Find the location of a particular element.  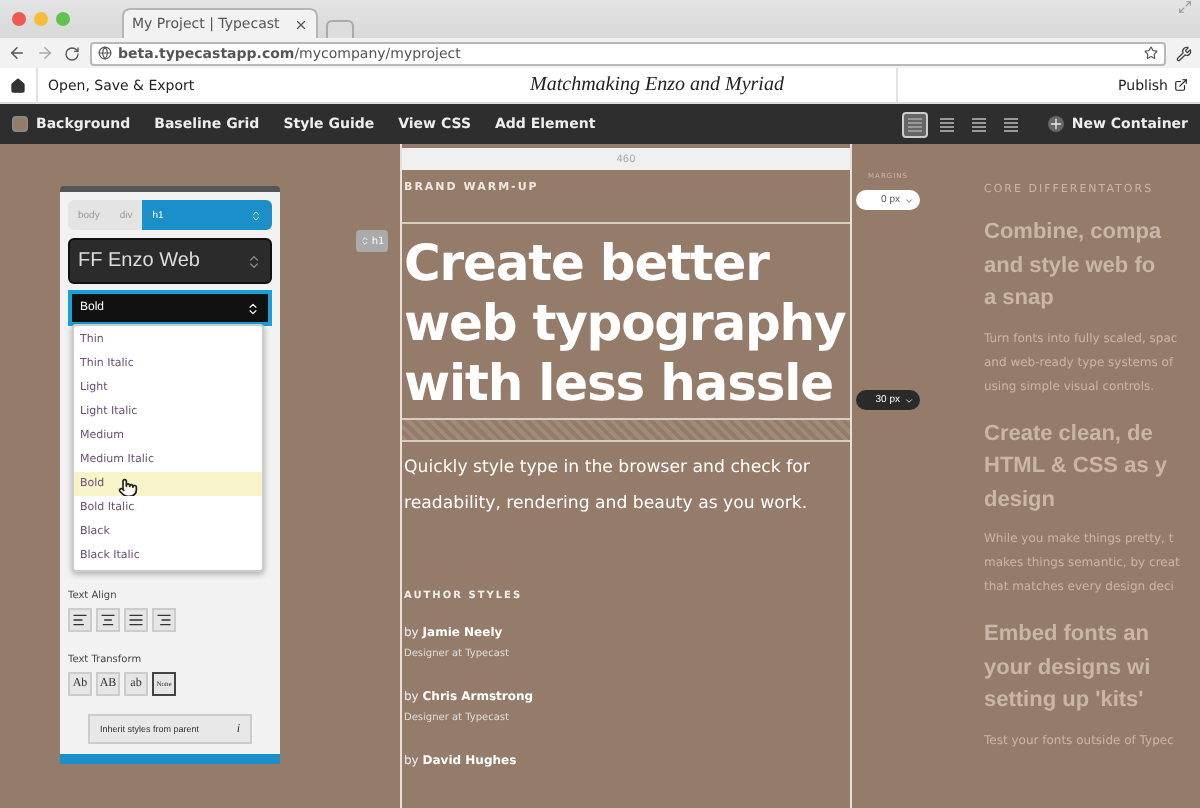

color-swatch-icon is located at coordinates (20, 124).